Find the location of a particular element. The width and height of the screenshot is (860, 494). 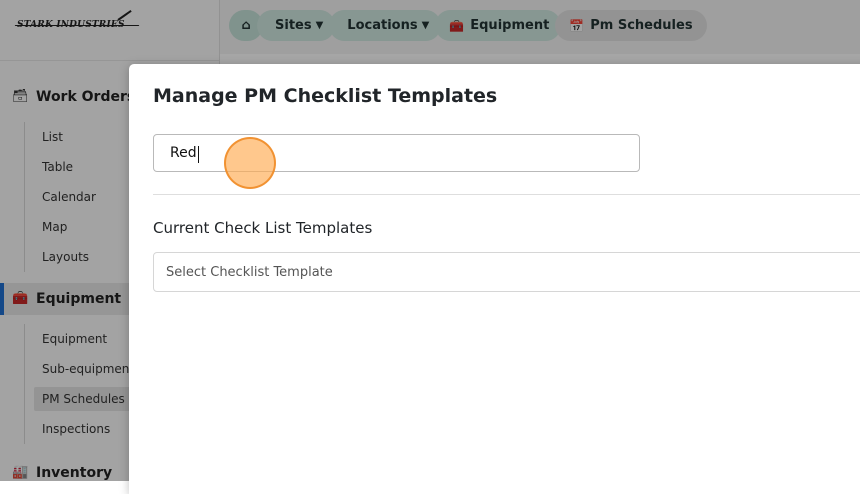

current-templates-label: Current Check List Templates is located at coordinates (263, 228).